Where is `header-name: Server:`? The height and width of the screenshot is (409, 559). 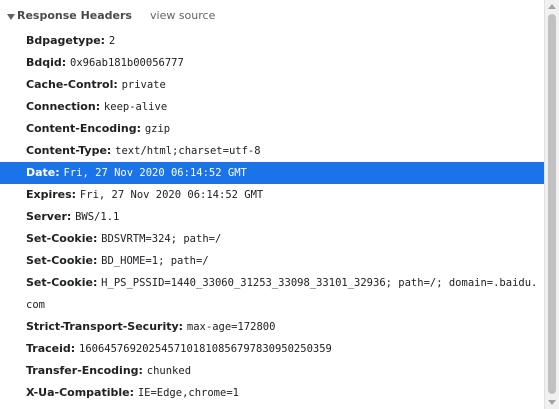
header-name: Server: is located at coordinates (51, 216).